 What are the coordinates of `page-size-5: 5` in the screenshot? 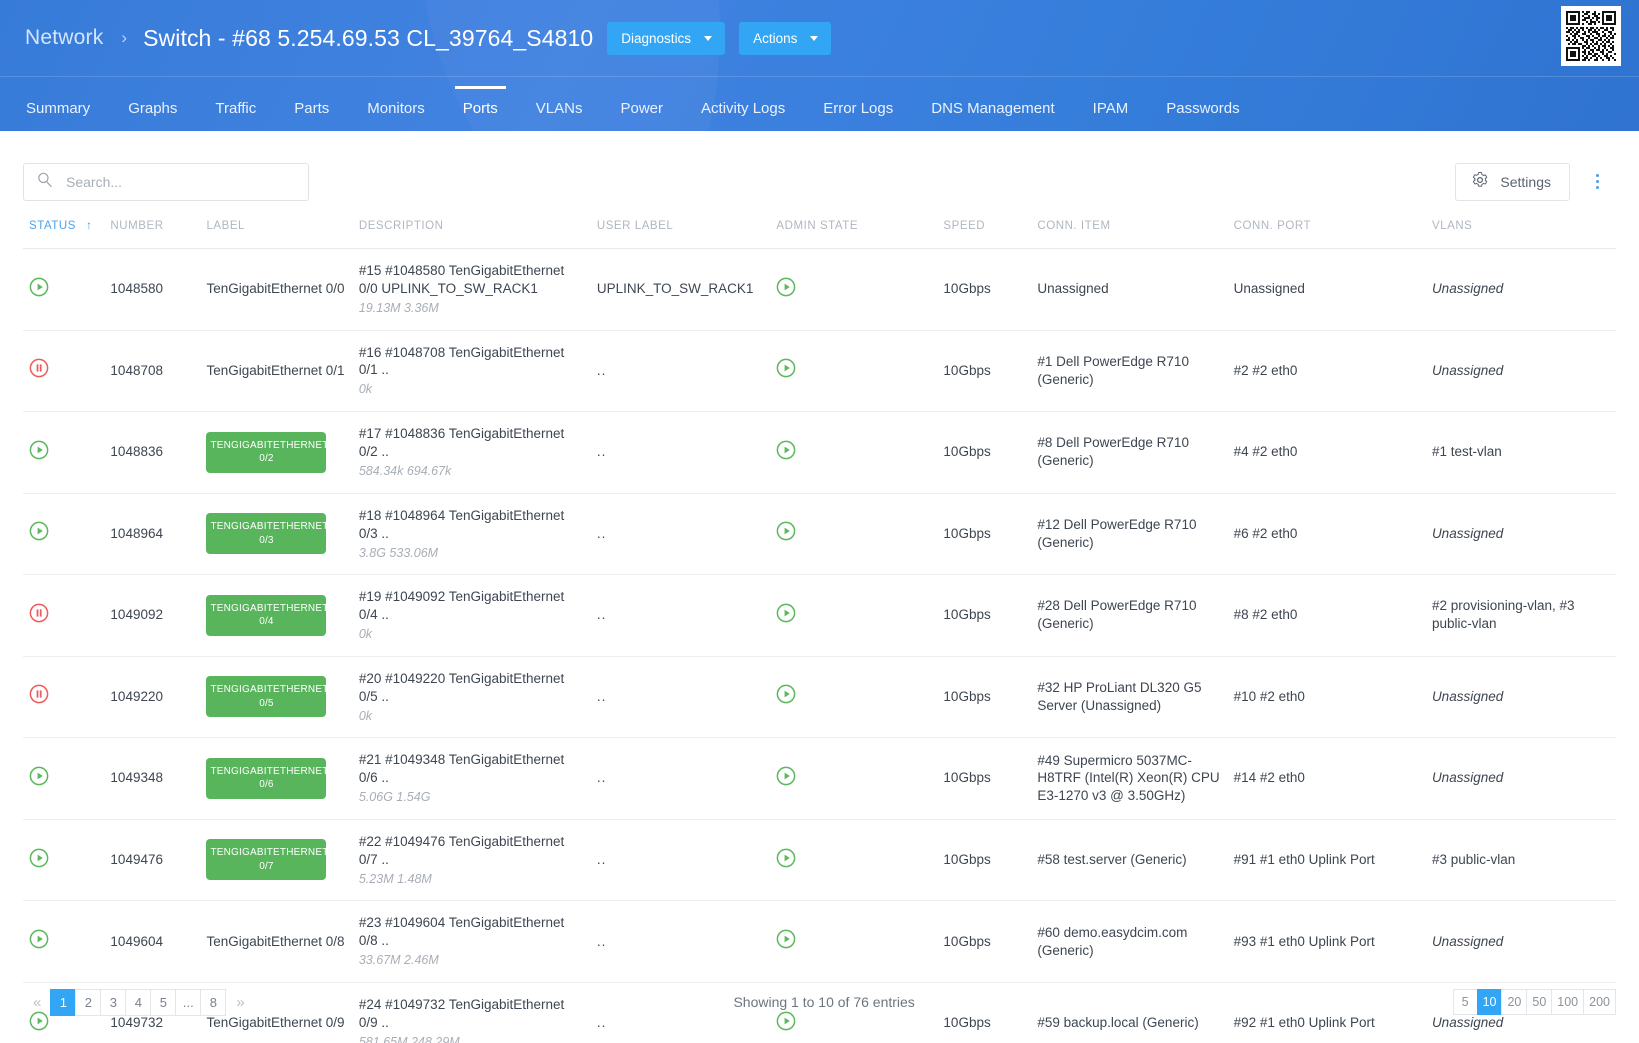 It's located at (1465, 1002).